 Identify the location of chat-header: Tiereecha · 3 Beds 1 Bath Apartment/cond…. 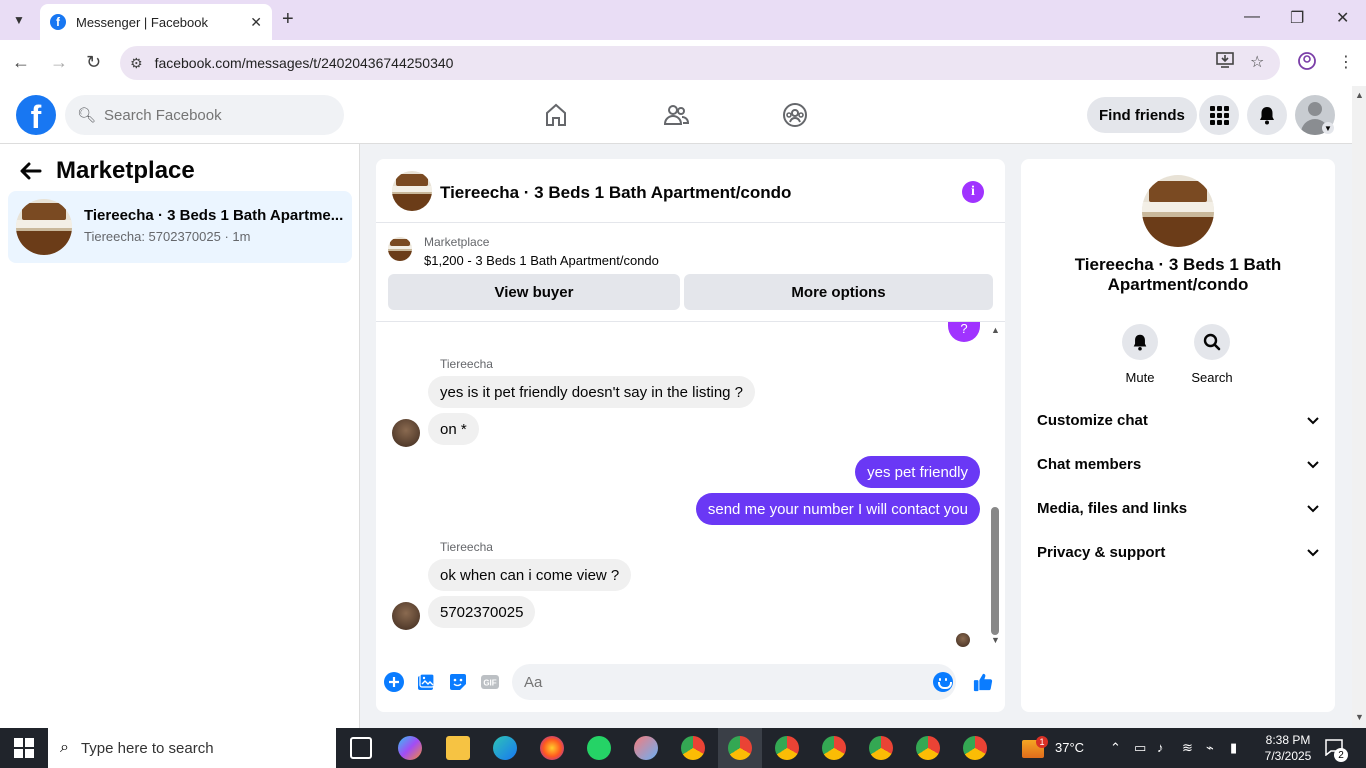
(690, 191).